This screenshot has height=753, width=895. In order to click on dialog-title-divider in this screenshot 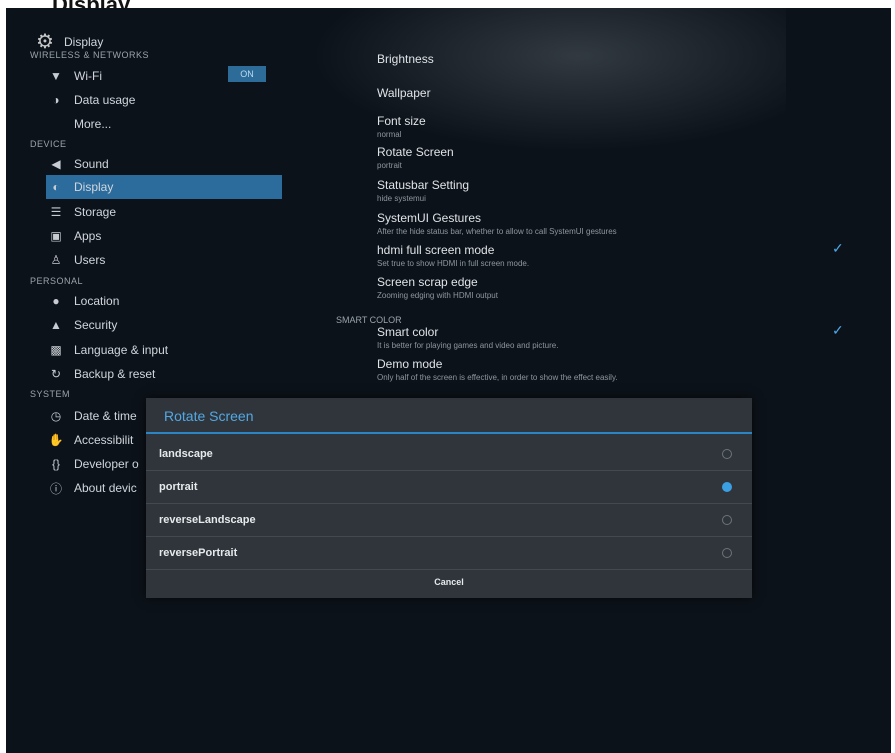, I will do `click(449, 433)`.